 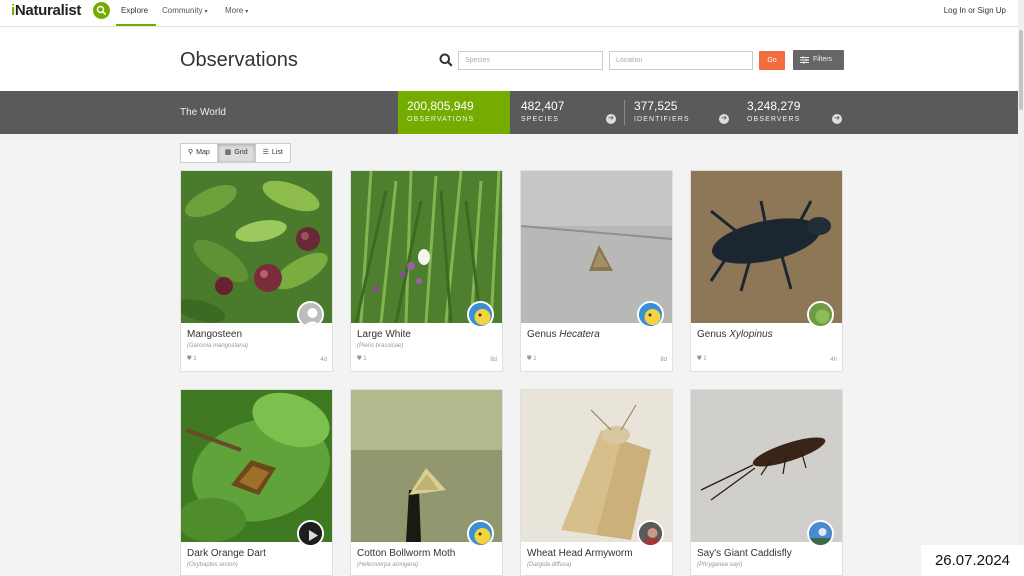 I want to click on filters-button: Filters, so click(x=818, y=60).